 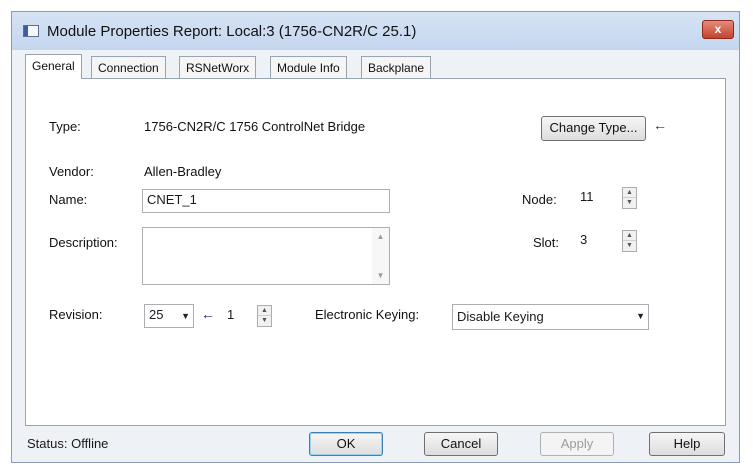 What do you see at coordinates (597, 241) in the screenshot?
I see `slot-input: 3` at bounding box center [597, 241].